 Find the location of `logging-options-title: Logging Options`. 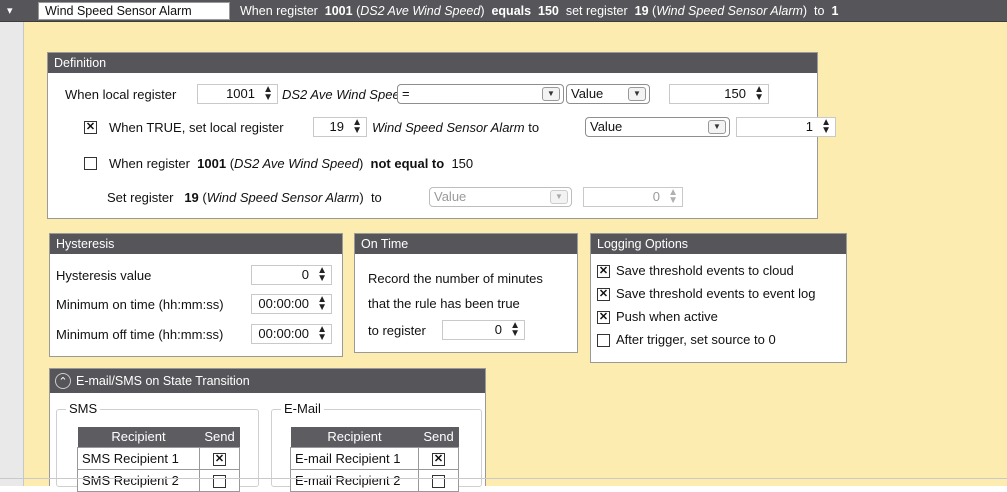

logging-options-title: Logging Options is located at coordinates (718, 244).